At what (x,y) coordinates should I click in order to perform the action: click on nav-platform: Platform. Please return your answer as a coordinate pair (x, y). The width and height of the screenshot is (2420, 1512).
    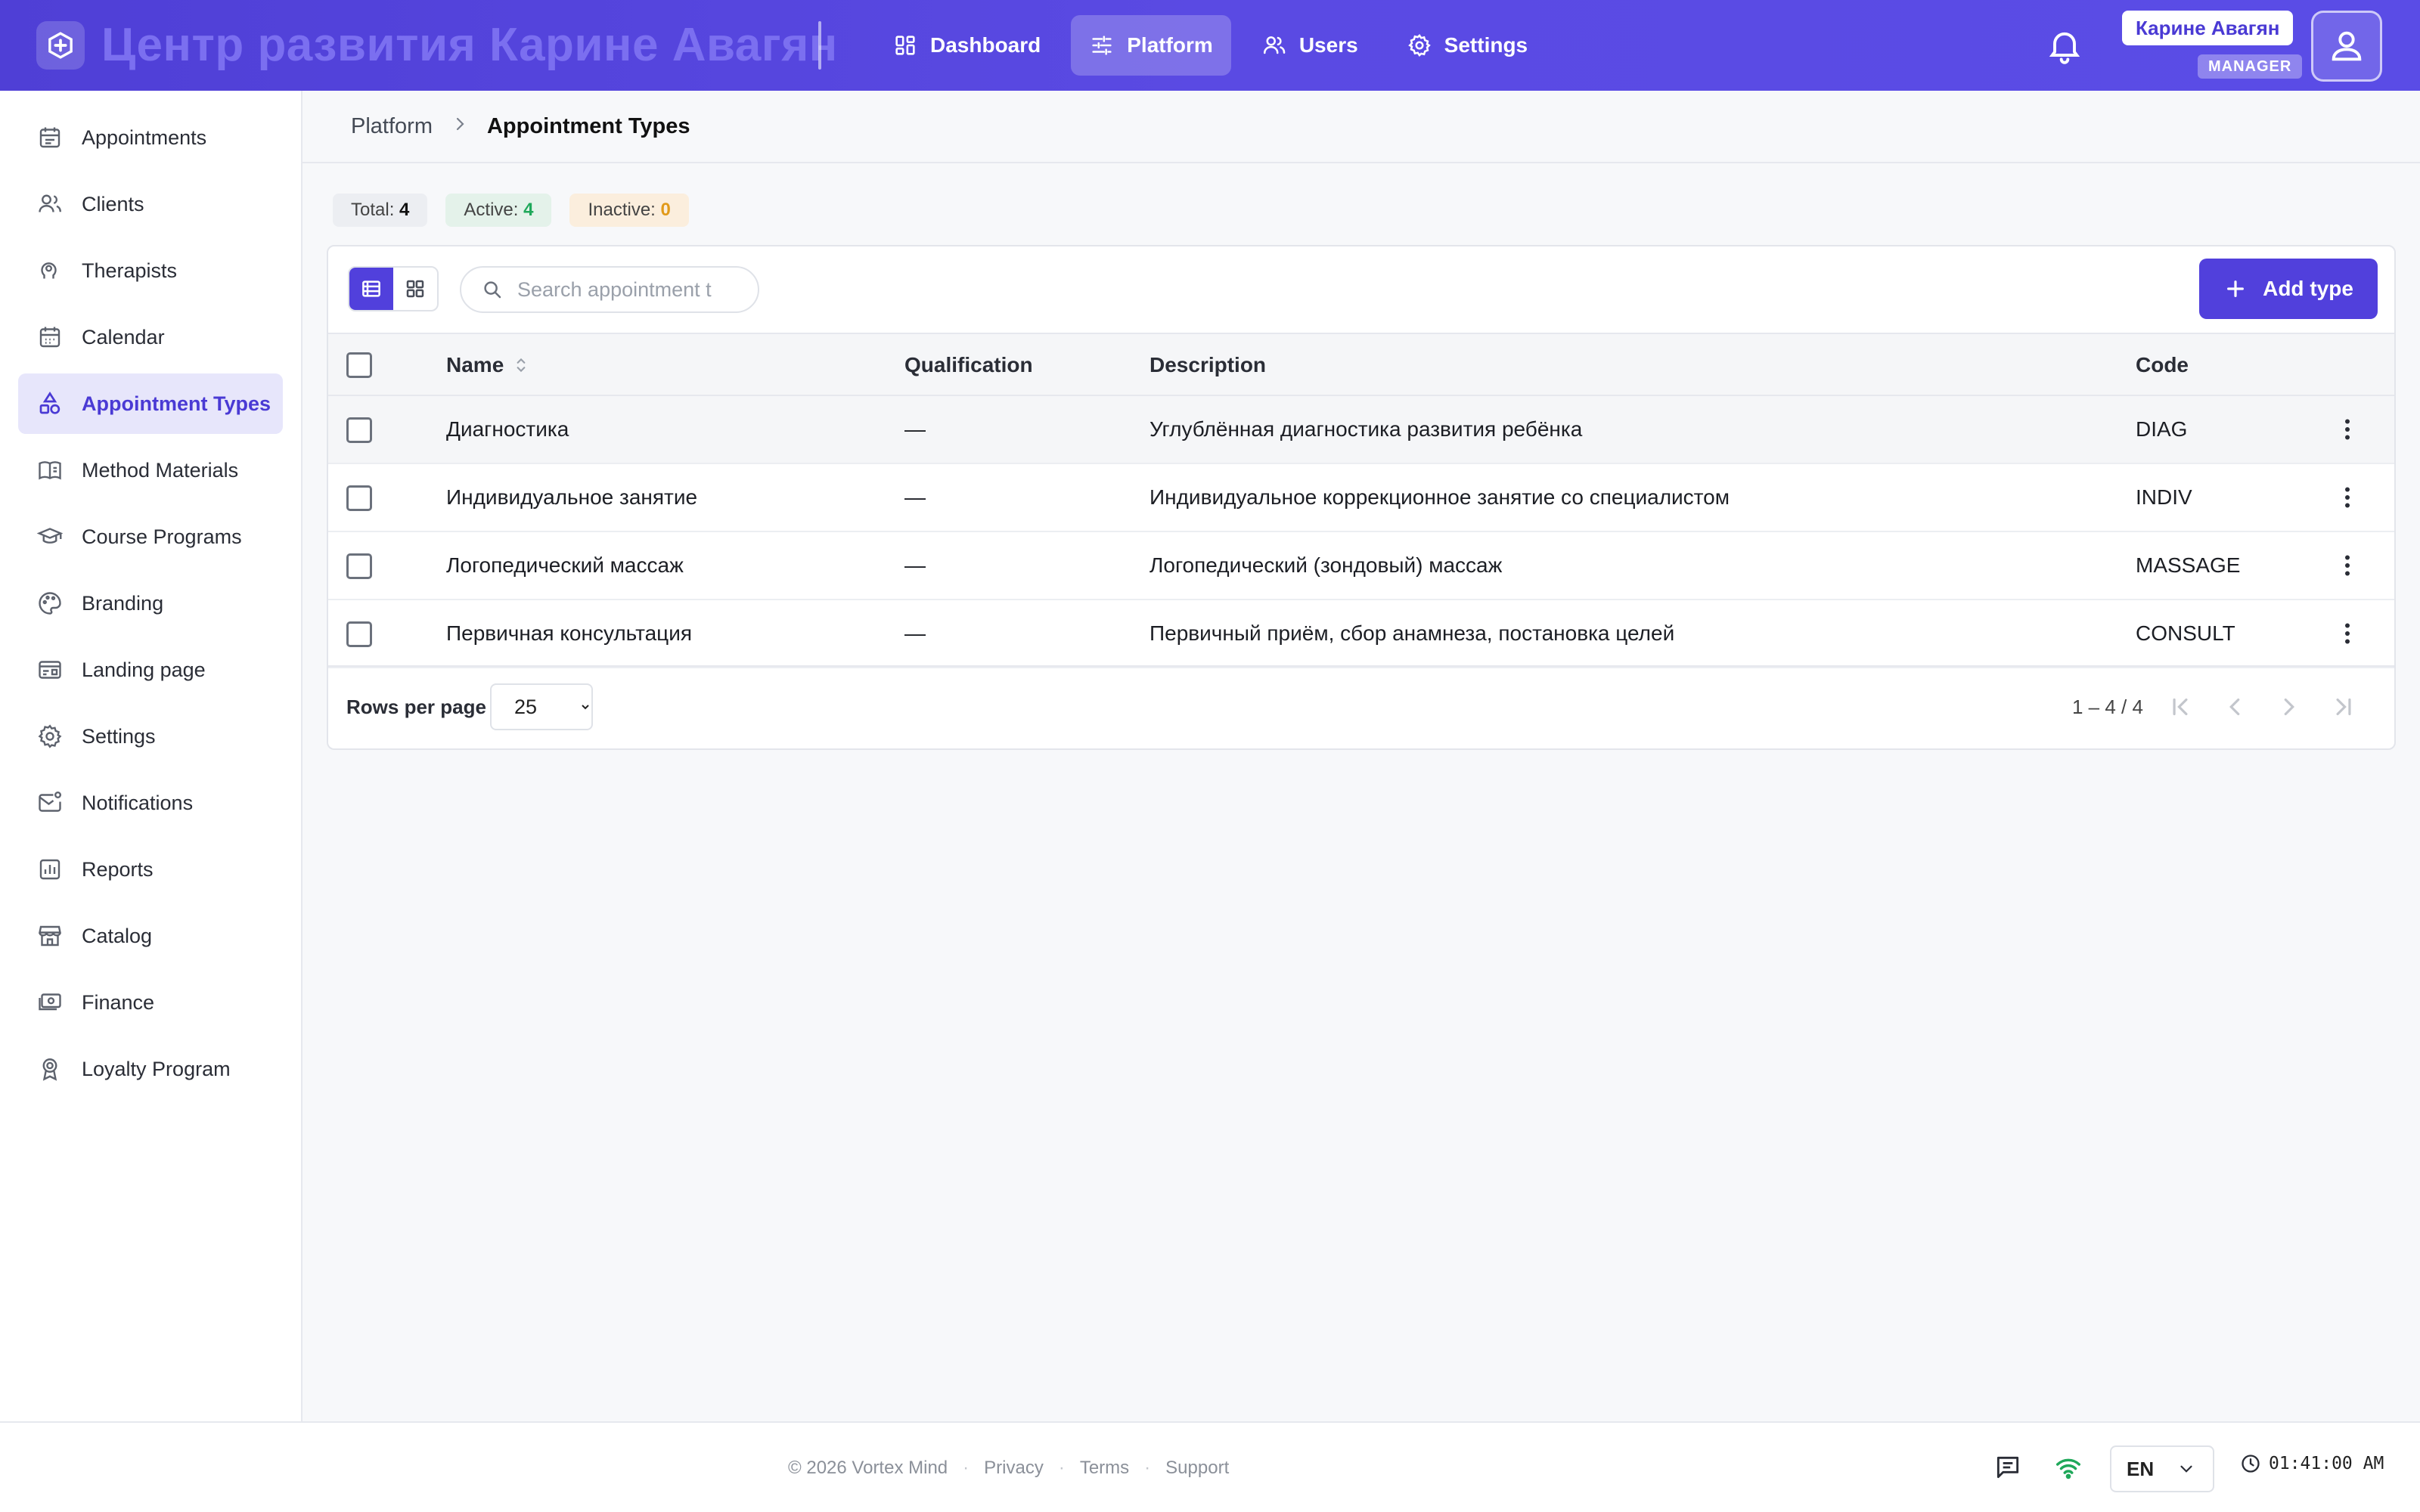
    Looking at the image, I should click on (1151, 46).